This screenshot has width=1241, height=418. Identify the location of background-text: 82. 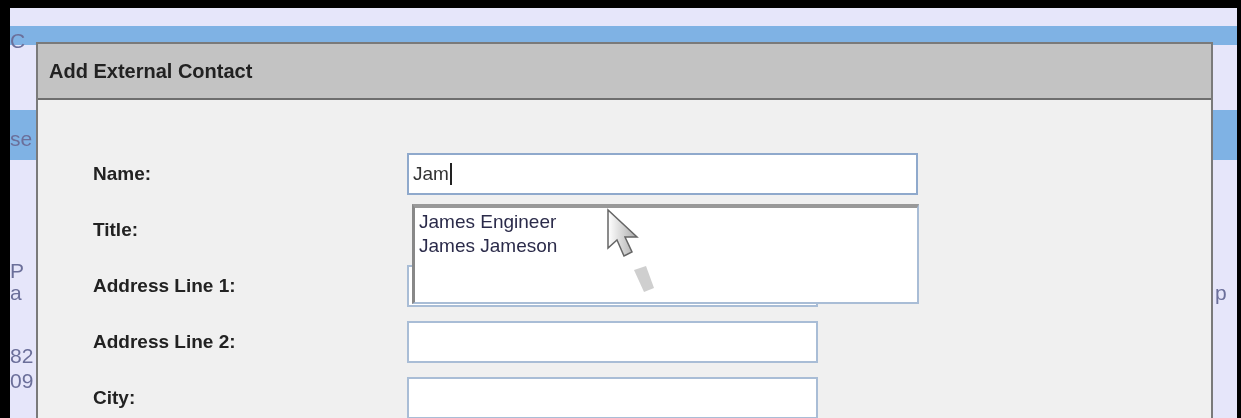
(22, 355).